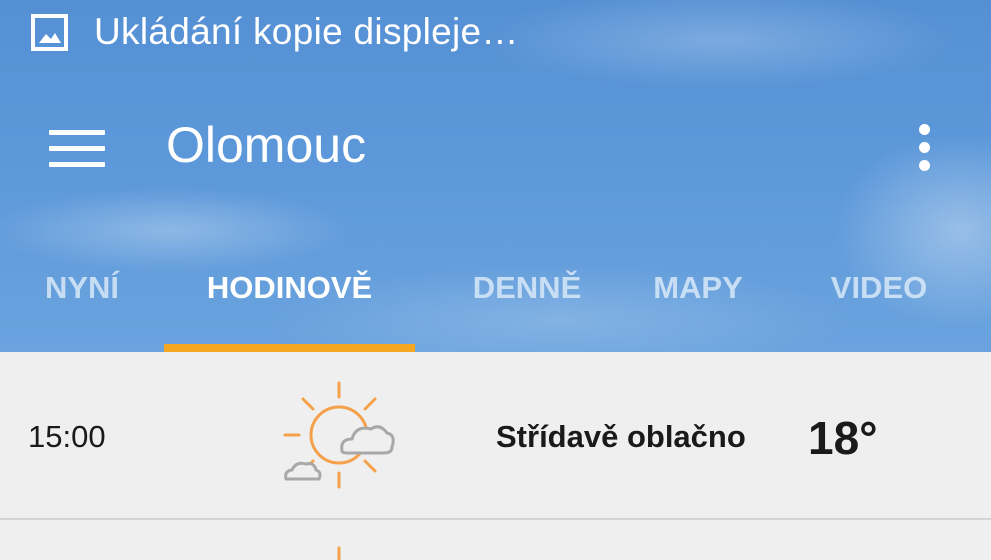 This screenshot has height=560, width=991. Describe the element at coordinates (49, 32) in the screenshot. I see `image-icon` at that location.